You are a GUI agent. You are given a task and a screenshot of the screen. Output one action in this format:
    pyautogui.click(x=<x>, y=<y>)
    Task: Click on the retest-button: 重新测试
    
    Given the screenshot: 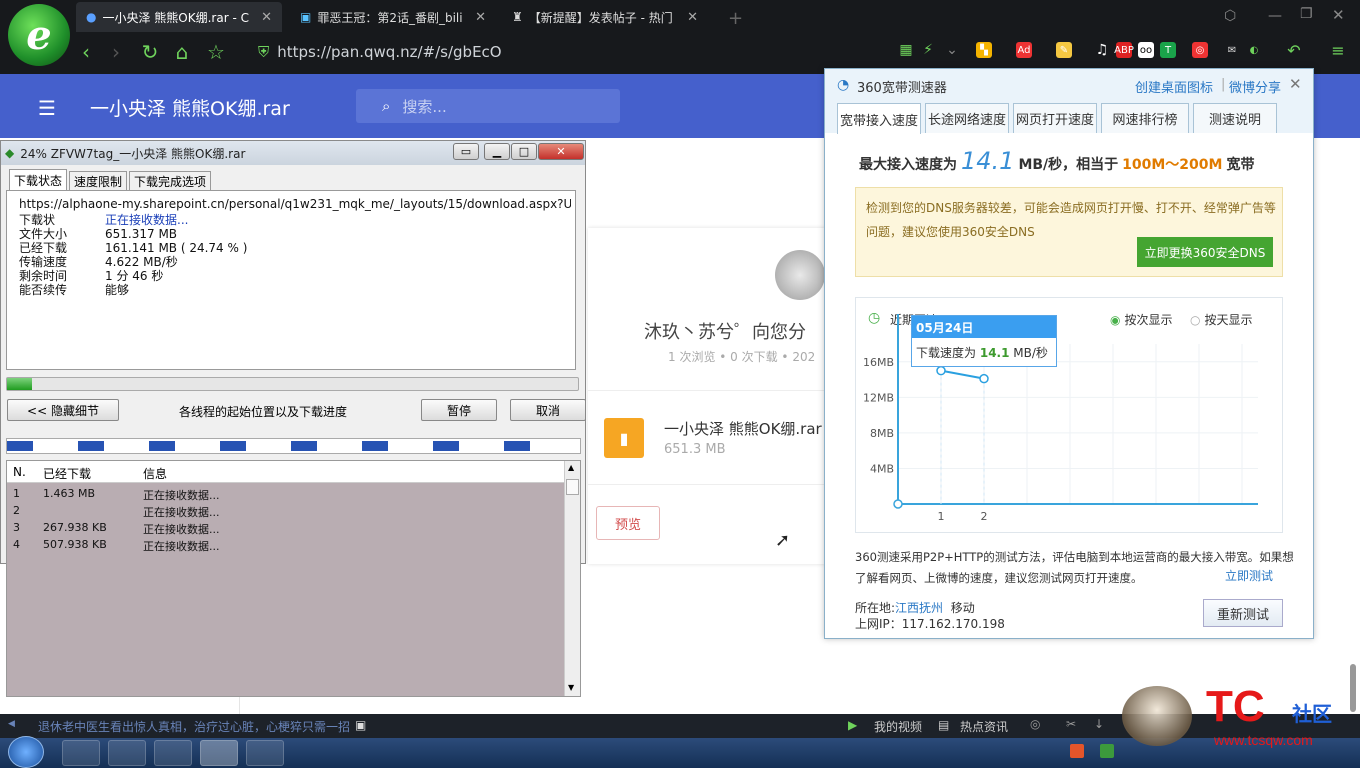 What is the action you would take?
    pyautogui.click(x=1243, y=613)
    